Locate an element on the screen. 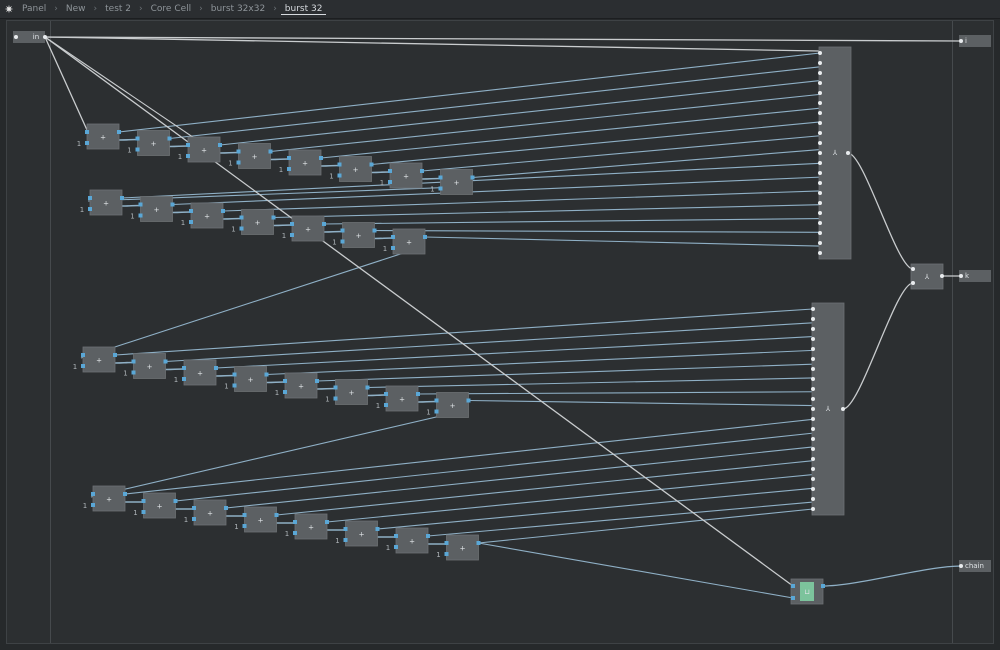 This screenshot has height=650, width=1000. breadcrumb-item-test-2: test 2 is located at coordinates (118, 9).